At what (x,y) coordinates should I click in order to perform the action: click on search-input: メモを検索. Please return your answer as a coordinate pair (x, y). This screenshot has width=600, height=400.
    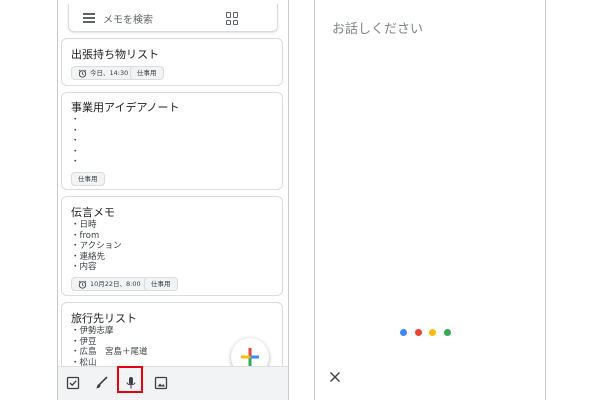
    Looking at the image, I should click on (128, 18).